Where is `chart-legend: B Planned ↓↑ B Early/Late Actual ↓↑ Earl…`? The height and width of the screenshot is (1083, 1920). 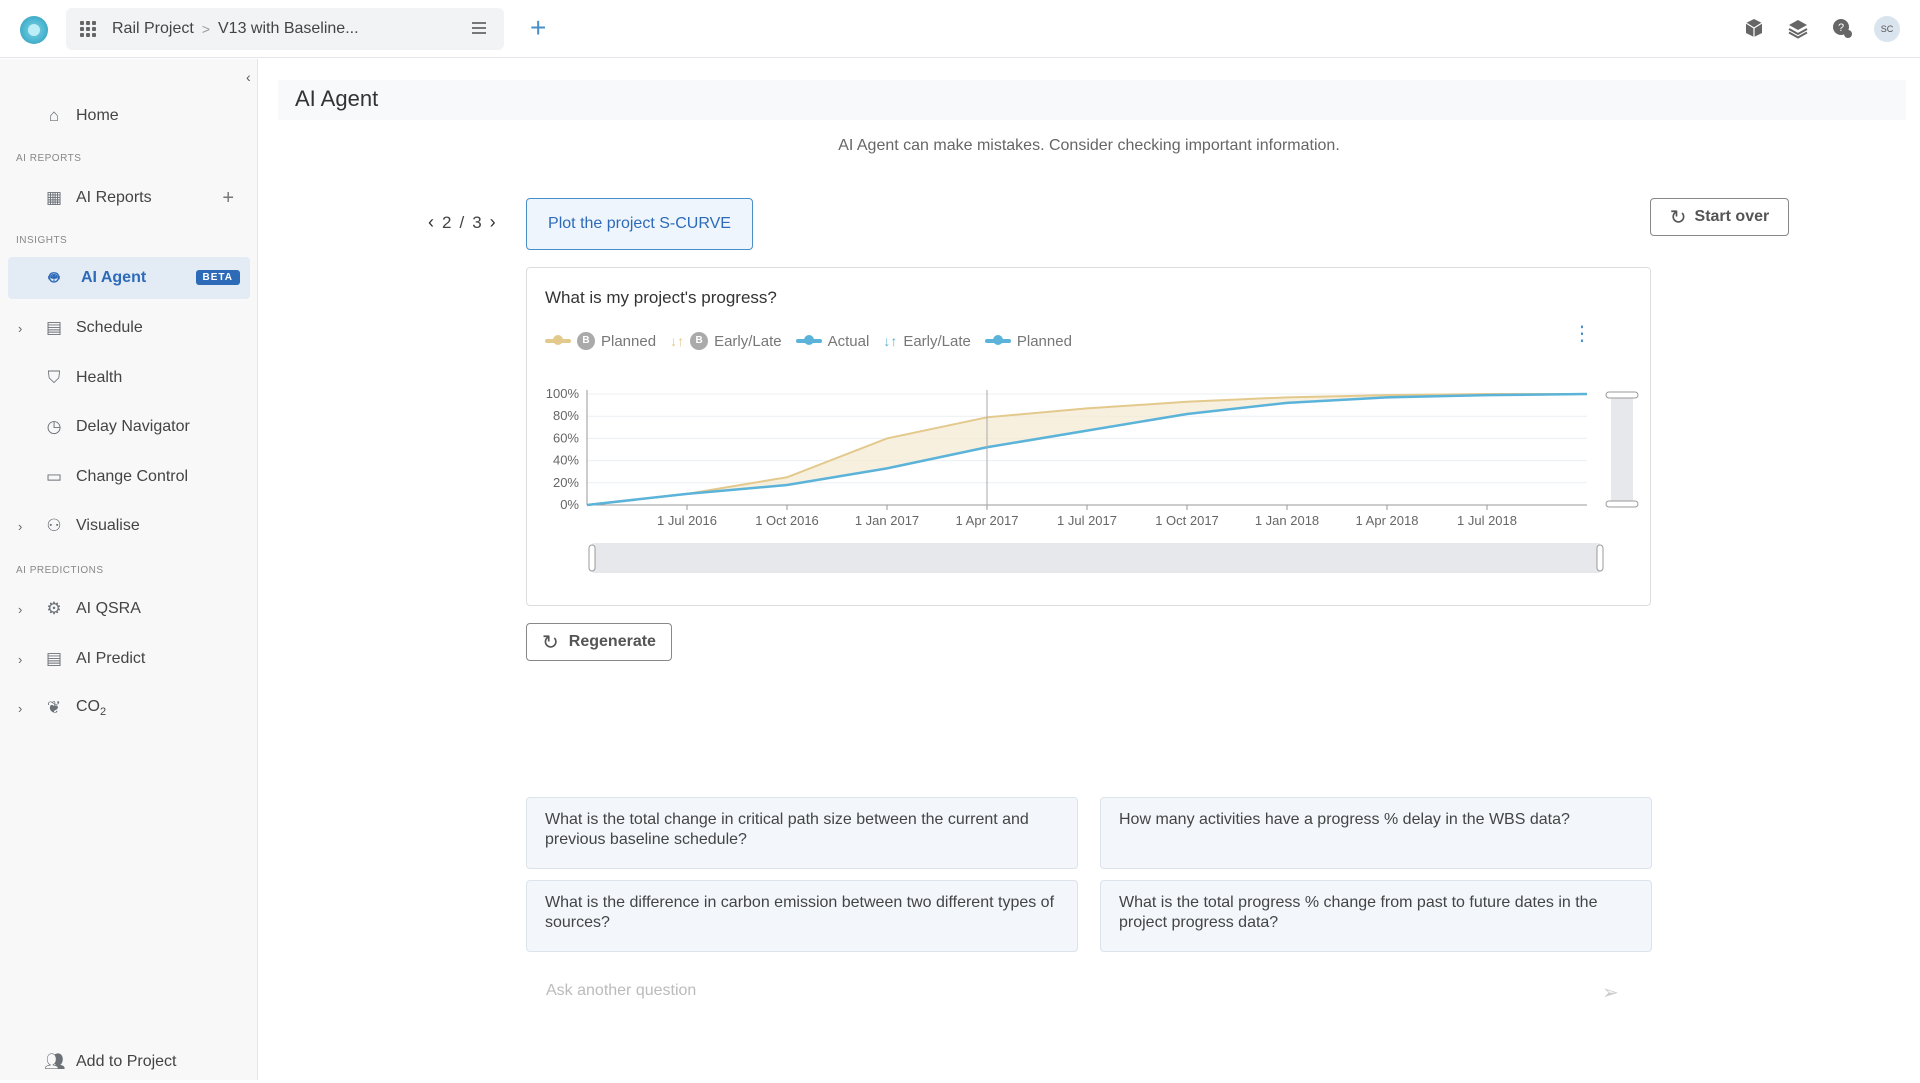
chart-legend: B Planned ↓↑ B Early/Late Actual ↓↑ Earl… is located at coordinates (808, 341).